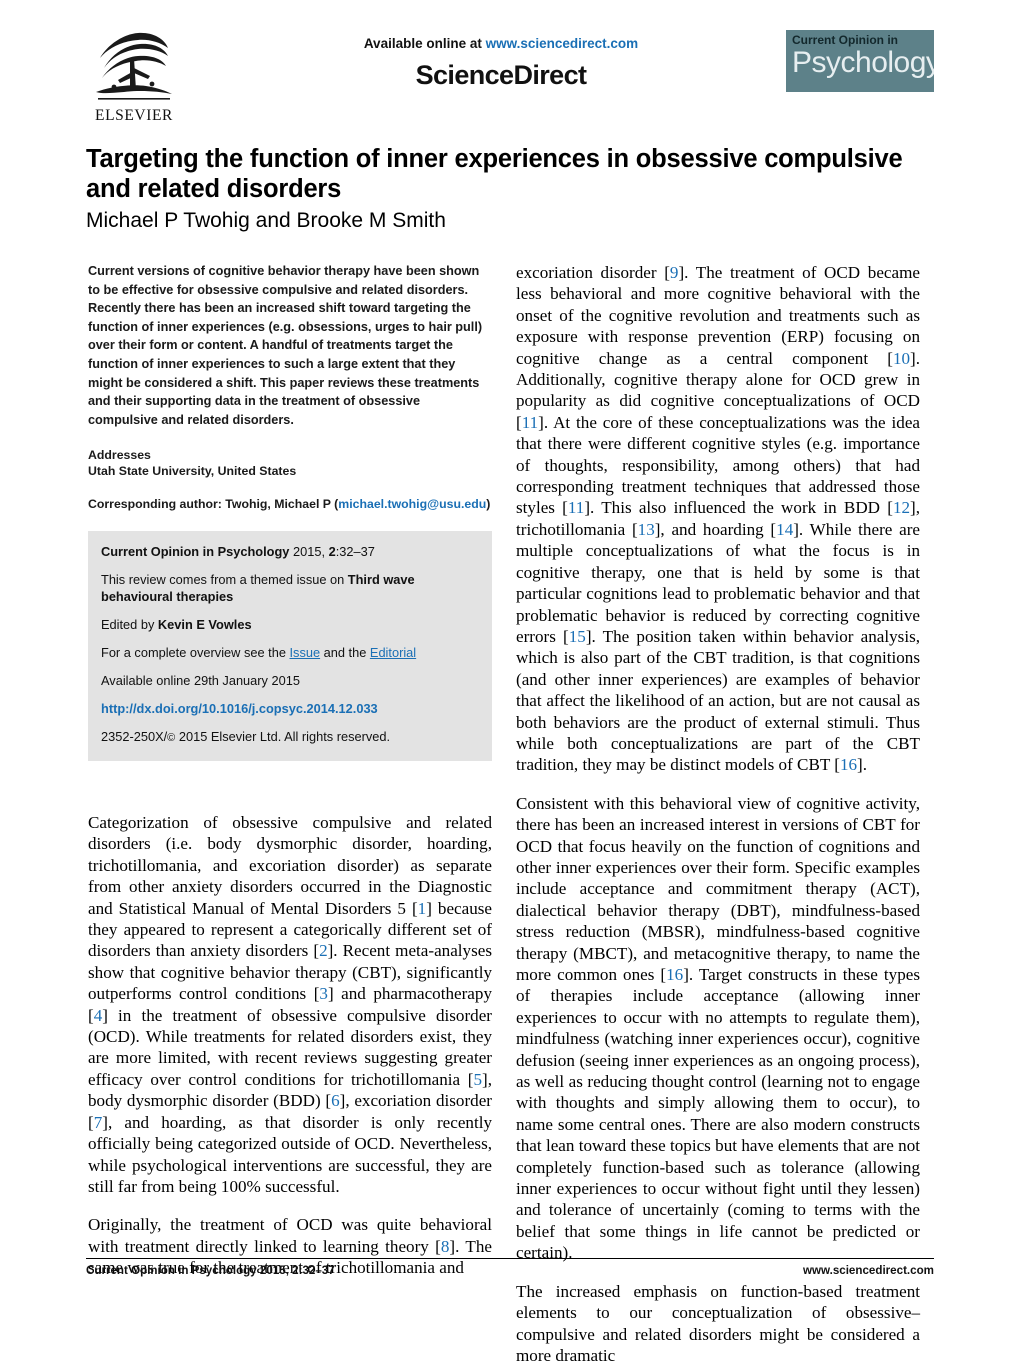 The image size is (1020, 1366). Describe the element at coordinates (195, 653) in the screenshot. I see `overview-prefix: For a complete overview see the` at that location.